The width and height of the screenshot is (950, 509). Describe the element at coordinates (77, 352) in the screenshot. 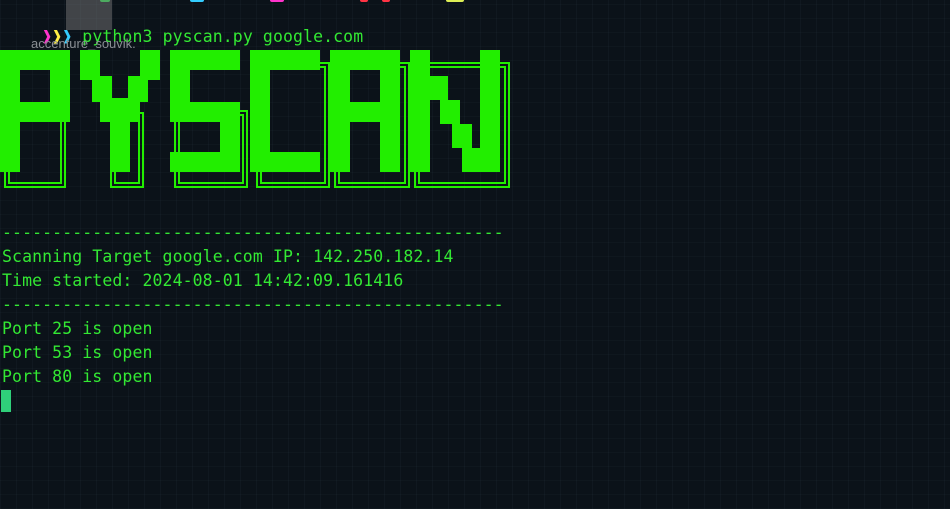

I see `port-result-line: Port 53 is open` at that location.